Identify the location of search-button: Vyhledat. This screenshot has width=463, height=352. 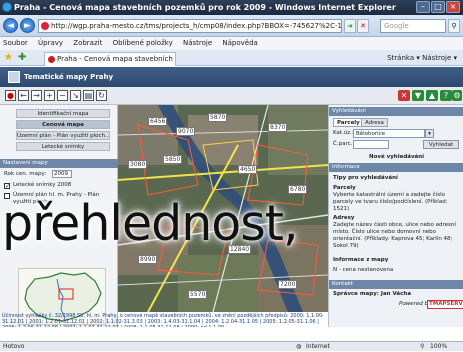
(441, 144).